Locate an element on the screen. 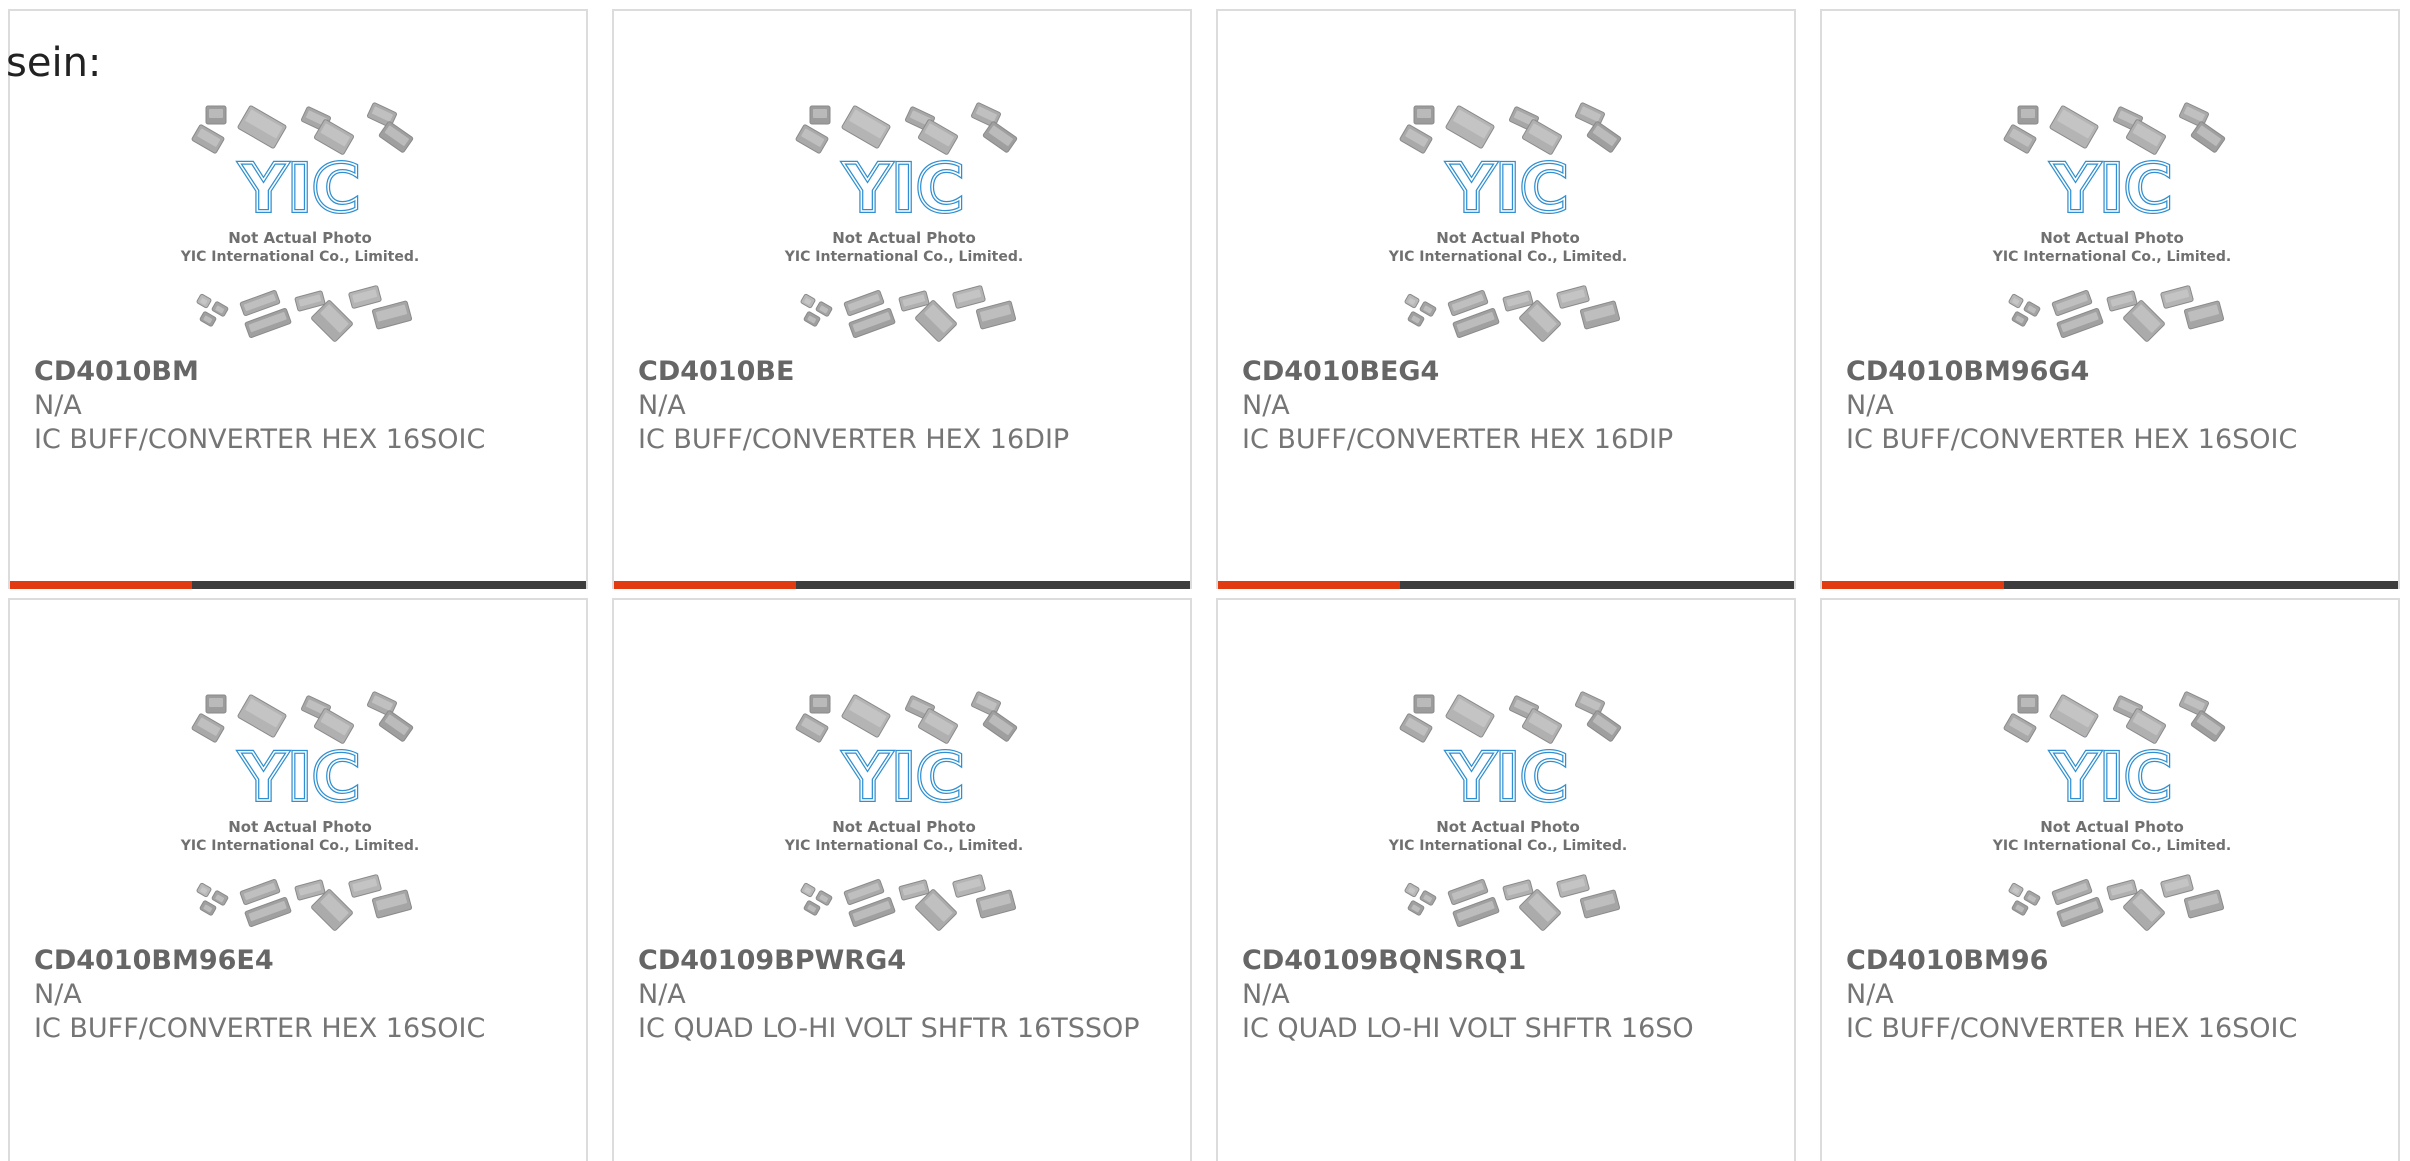 This screenshot has width=2410, height=1161. part-number-link: CD40109BQNSRQ1 is located at coordinates (1498, 961).